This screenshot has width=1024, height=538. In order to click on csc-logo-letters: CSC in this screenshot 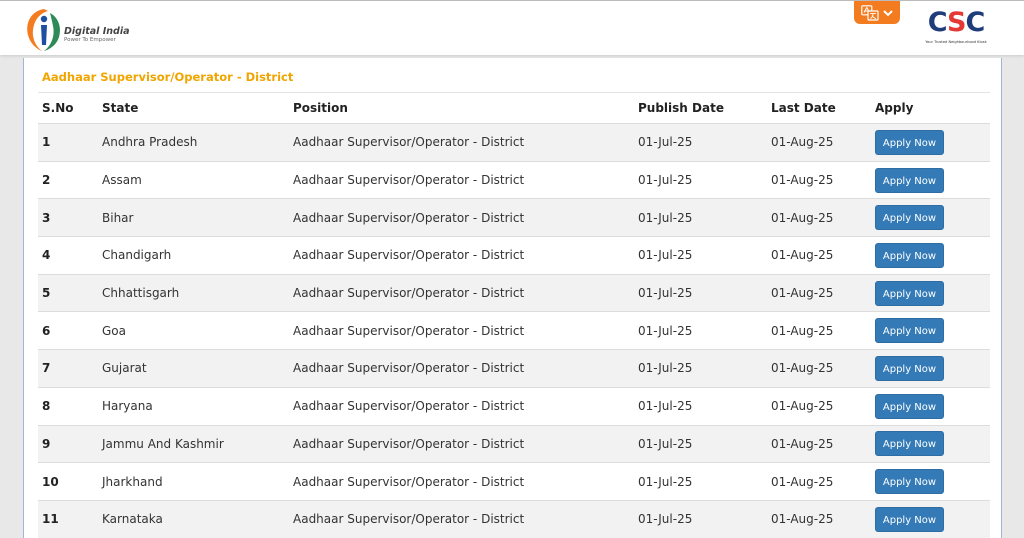, I will do `click(956, 22)`.